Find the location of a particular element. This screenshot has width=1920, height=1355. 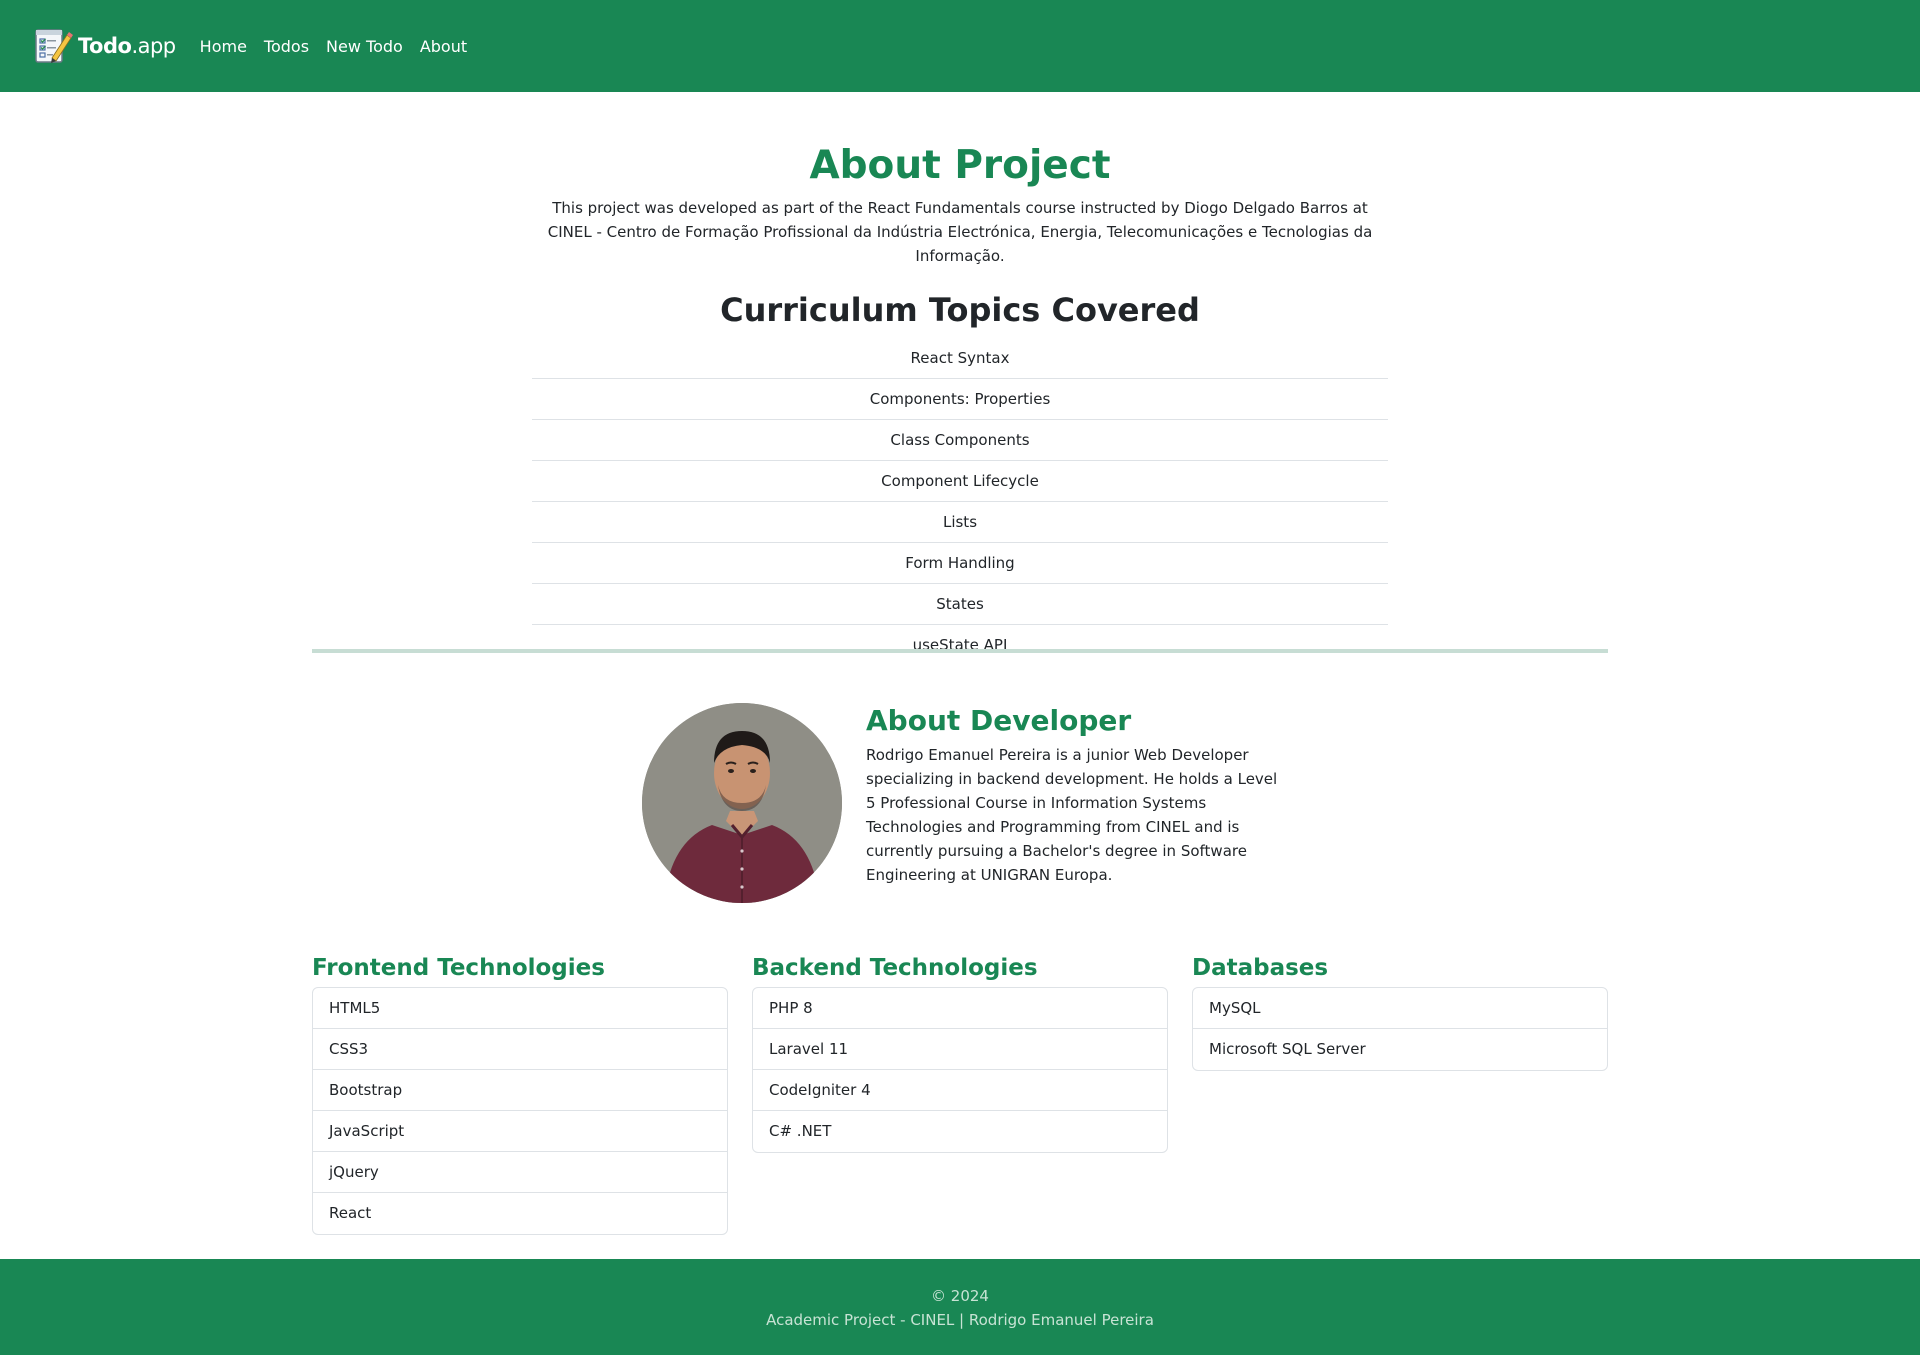

backend-technologies-list: PHP 8 Laravel 11 CodeIgniter 4 C# .NET is located at coordinates (960, 1070).